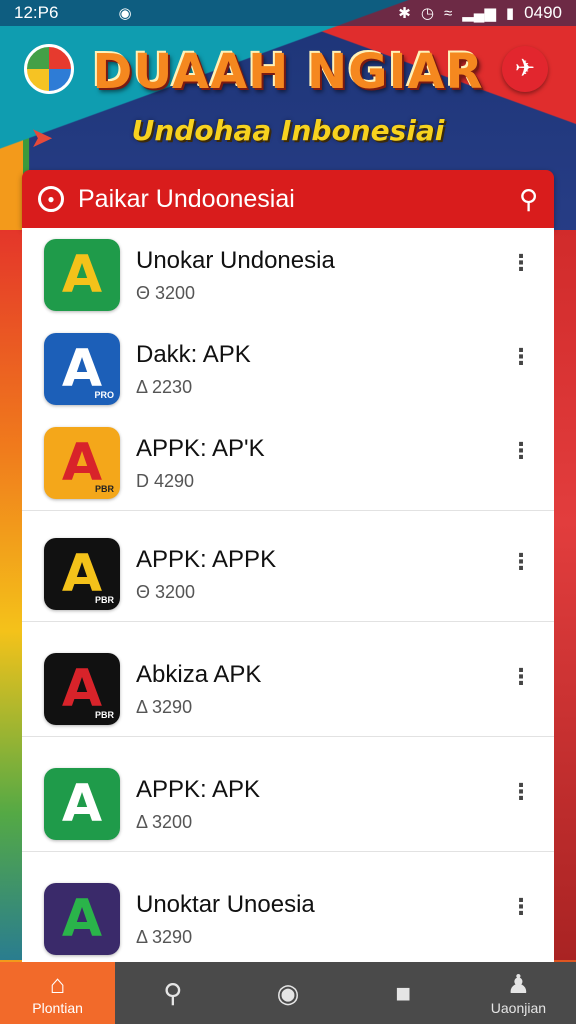 The image size is (576, 1024). I want to click on circle-icon: ◉, so click(288, 993).